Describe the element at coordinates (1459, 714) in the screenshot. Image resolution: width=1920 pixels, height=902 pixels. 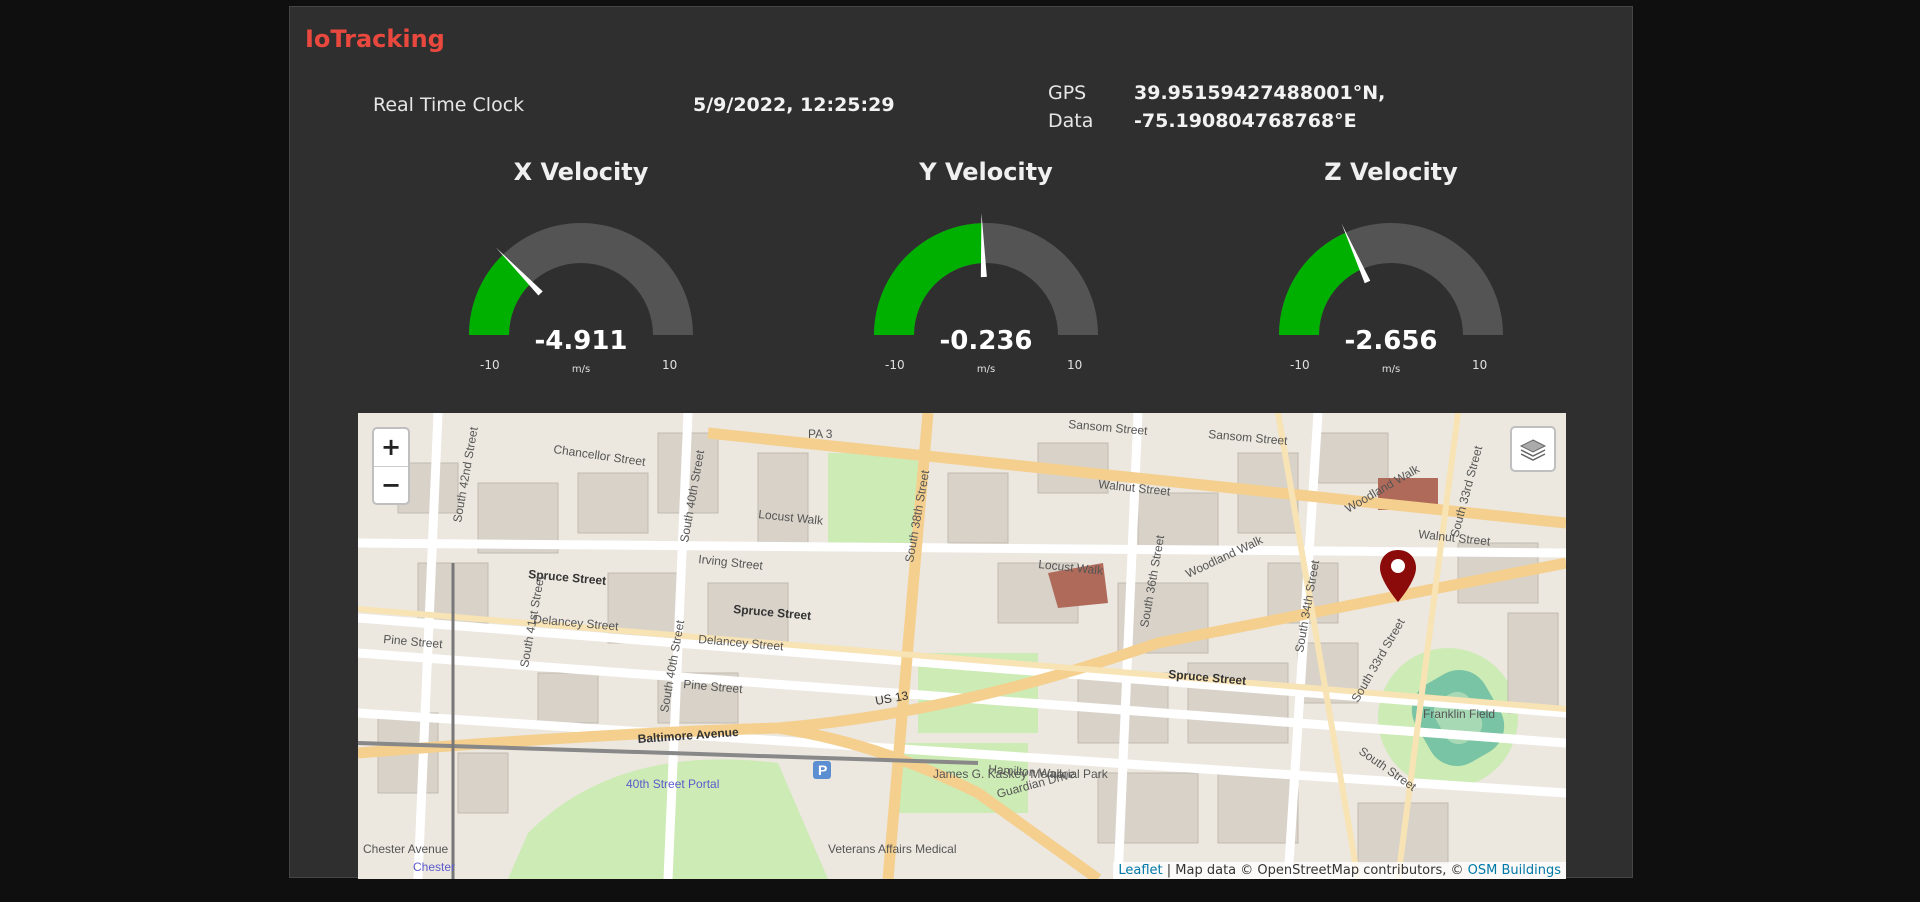
I see `svg-text: Franklin Field` at that location.